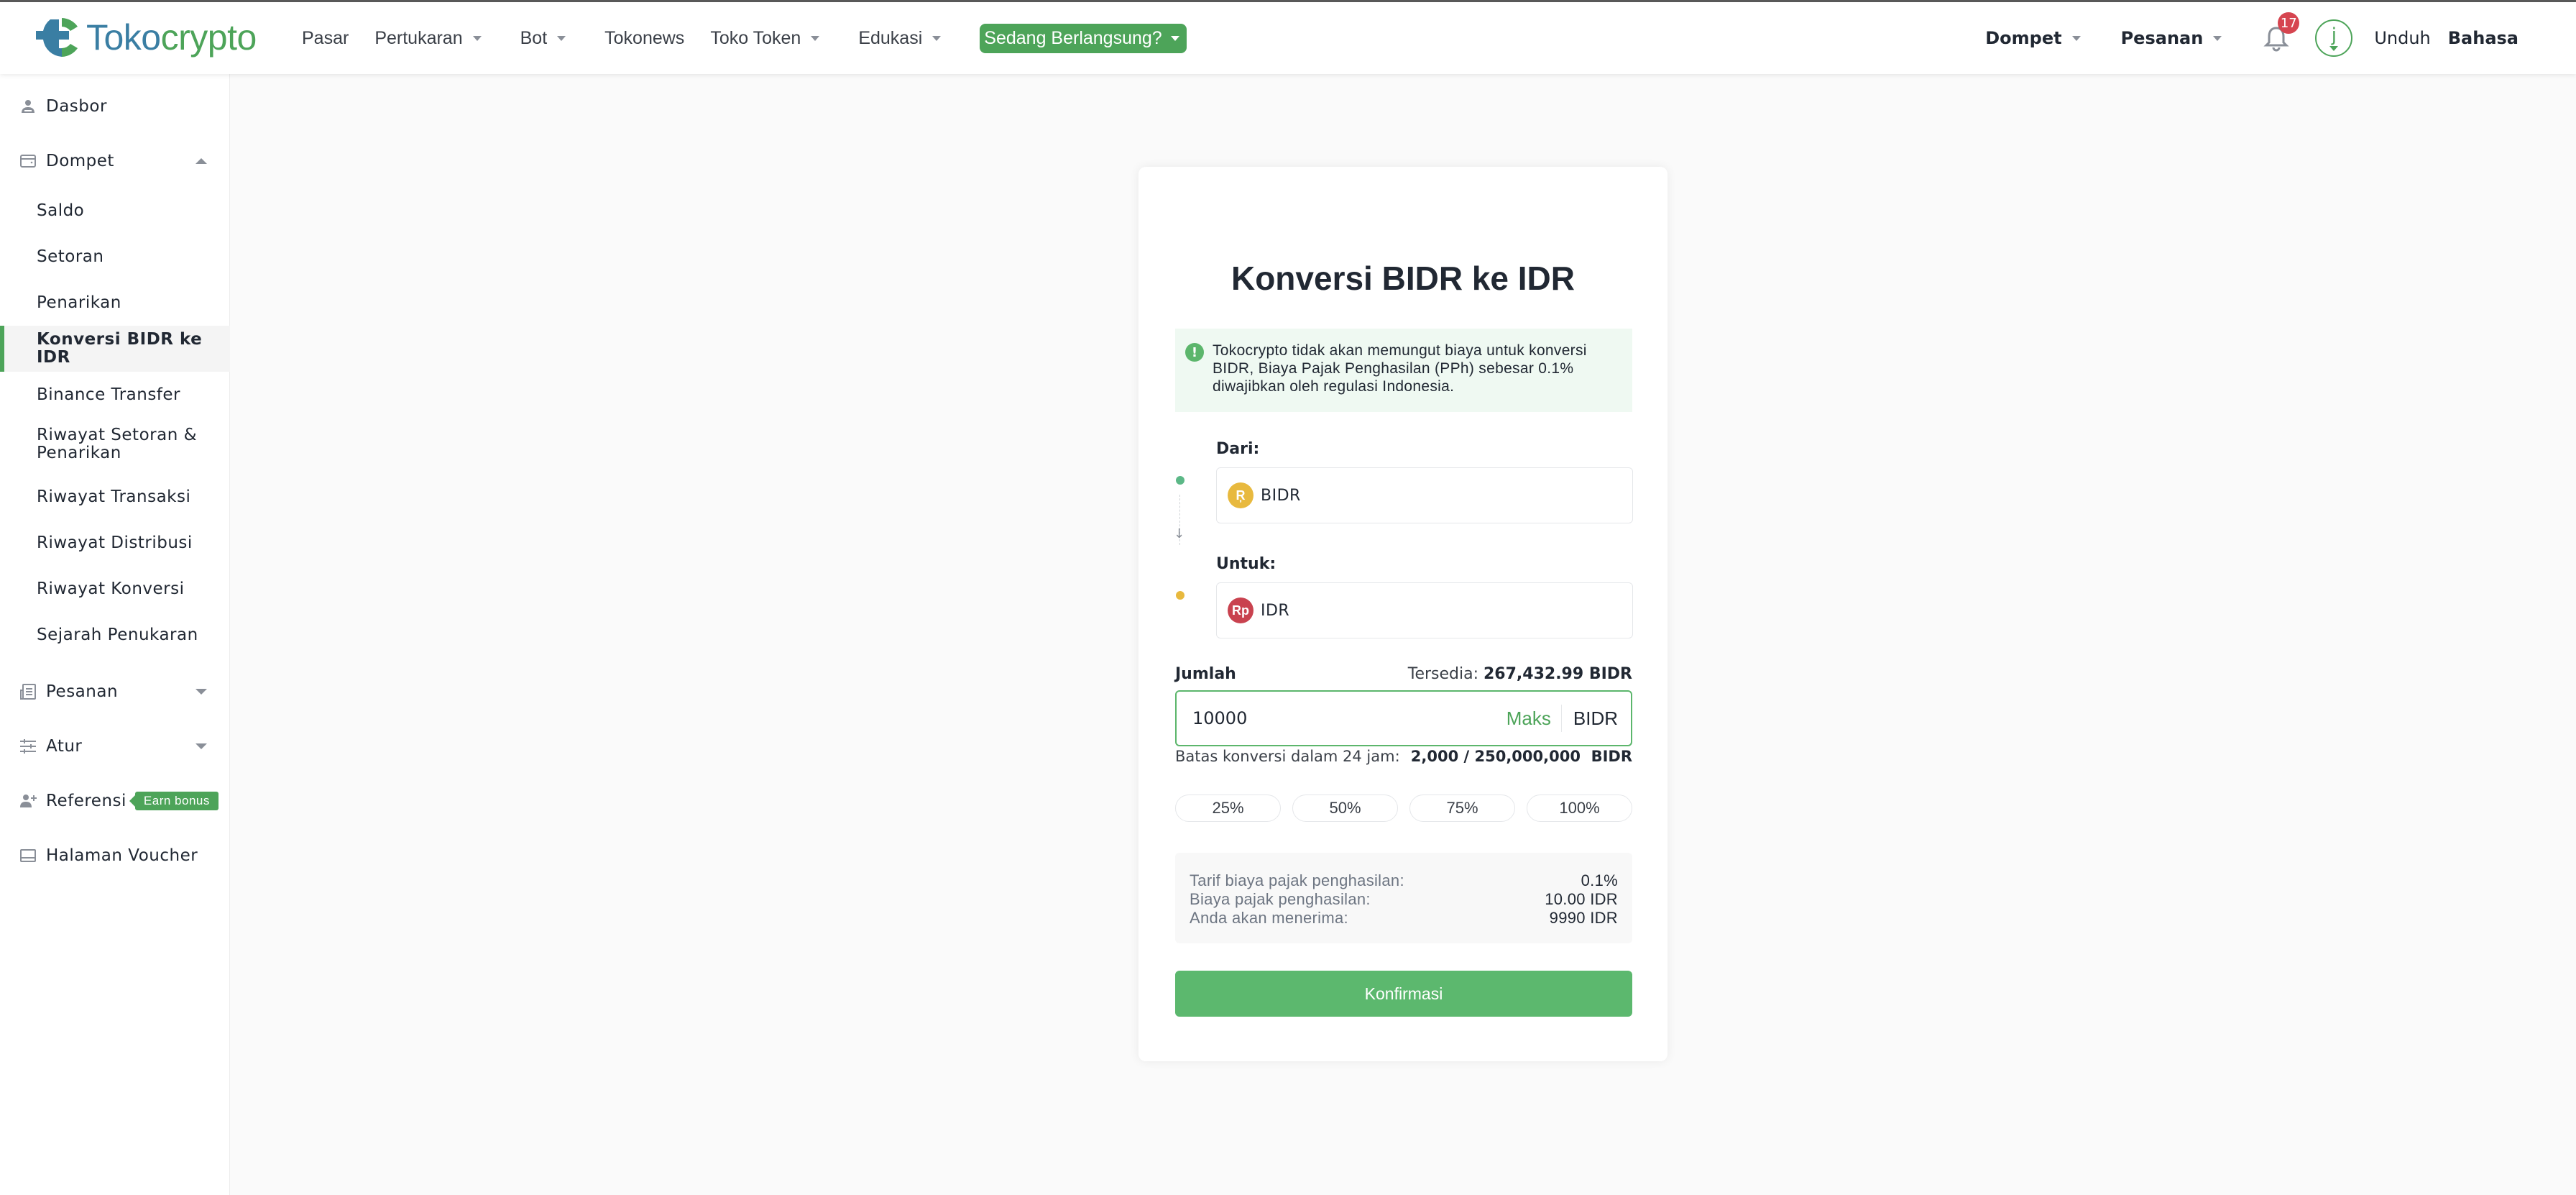 This screenshot has width=2576, height=1195. Describe the element at coordinates (755, 37) in the screenshot. I see `nav-label: Toko Token` at that location.